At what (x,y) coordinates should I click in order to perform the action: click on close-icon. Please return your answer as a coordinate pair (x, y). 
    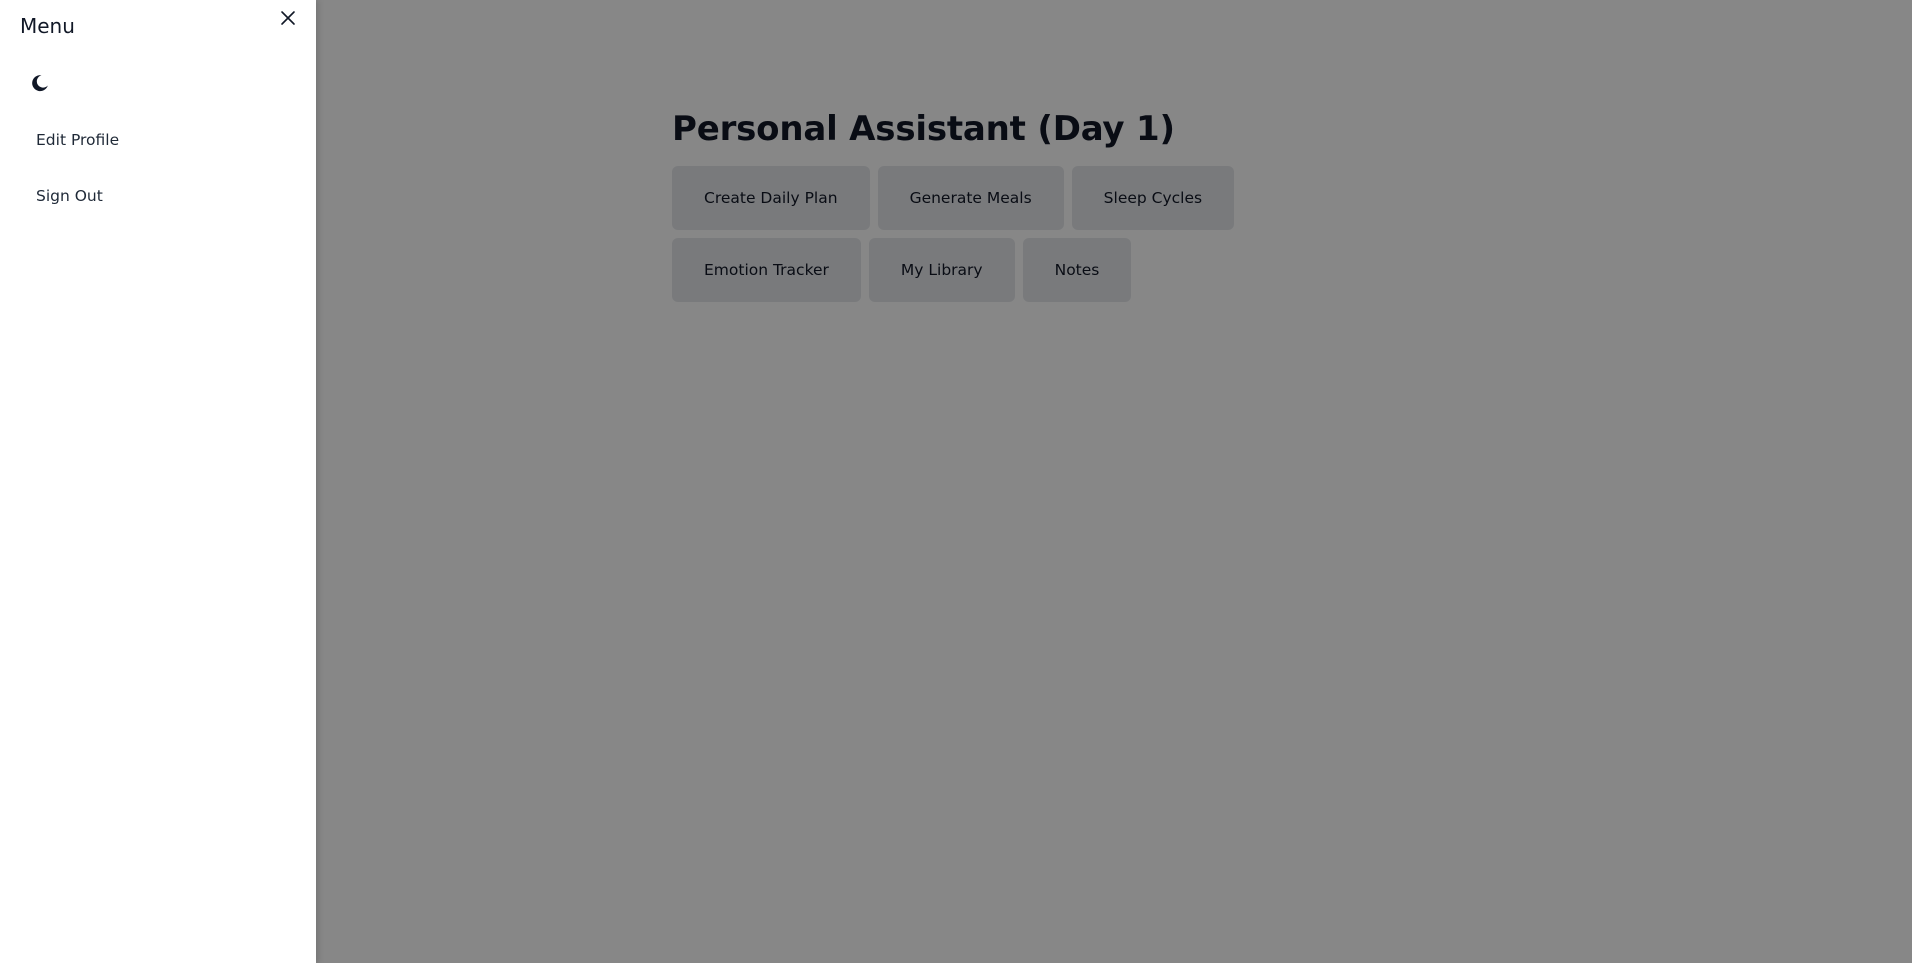
    Looking at the image, I should click on (288, 19).